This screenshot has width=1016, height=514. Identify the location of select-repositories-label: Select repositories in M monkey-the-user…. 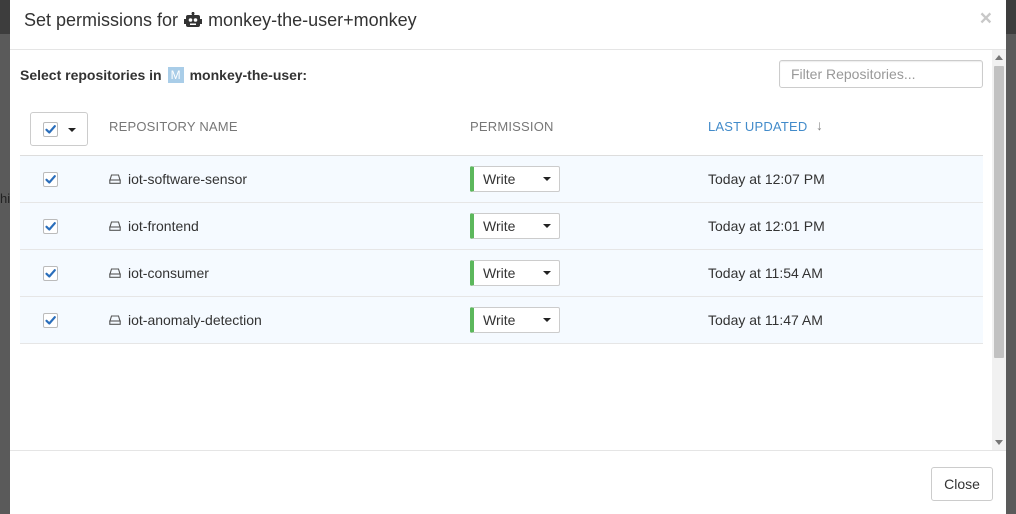
(163, 75).